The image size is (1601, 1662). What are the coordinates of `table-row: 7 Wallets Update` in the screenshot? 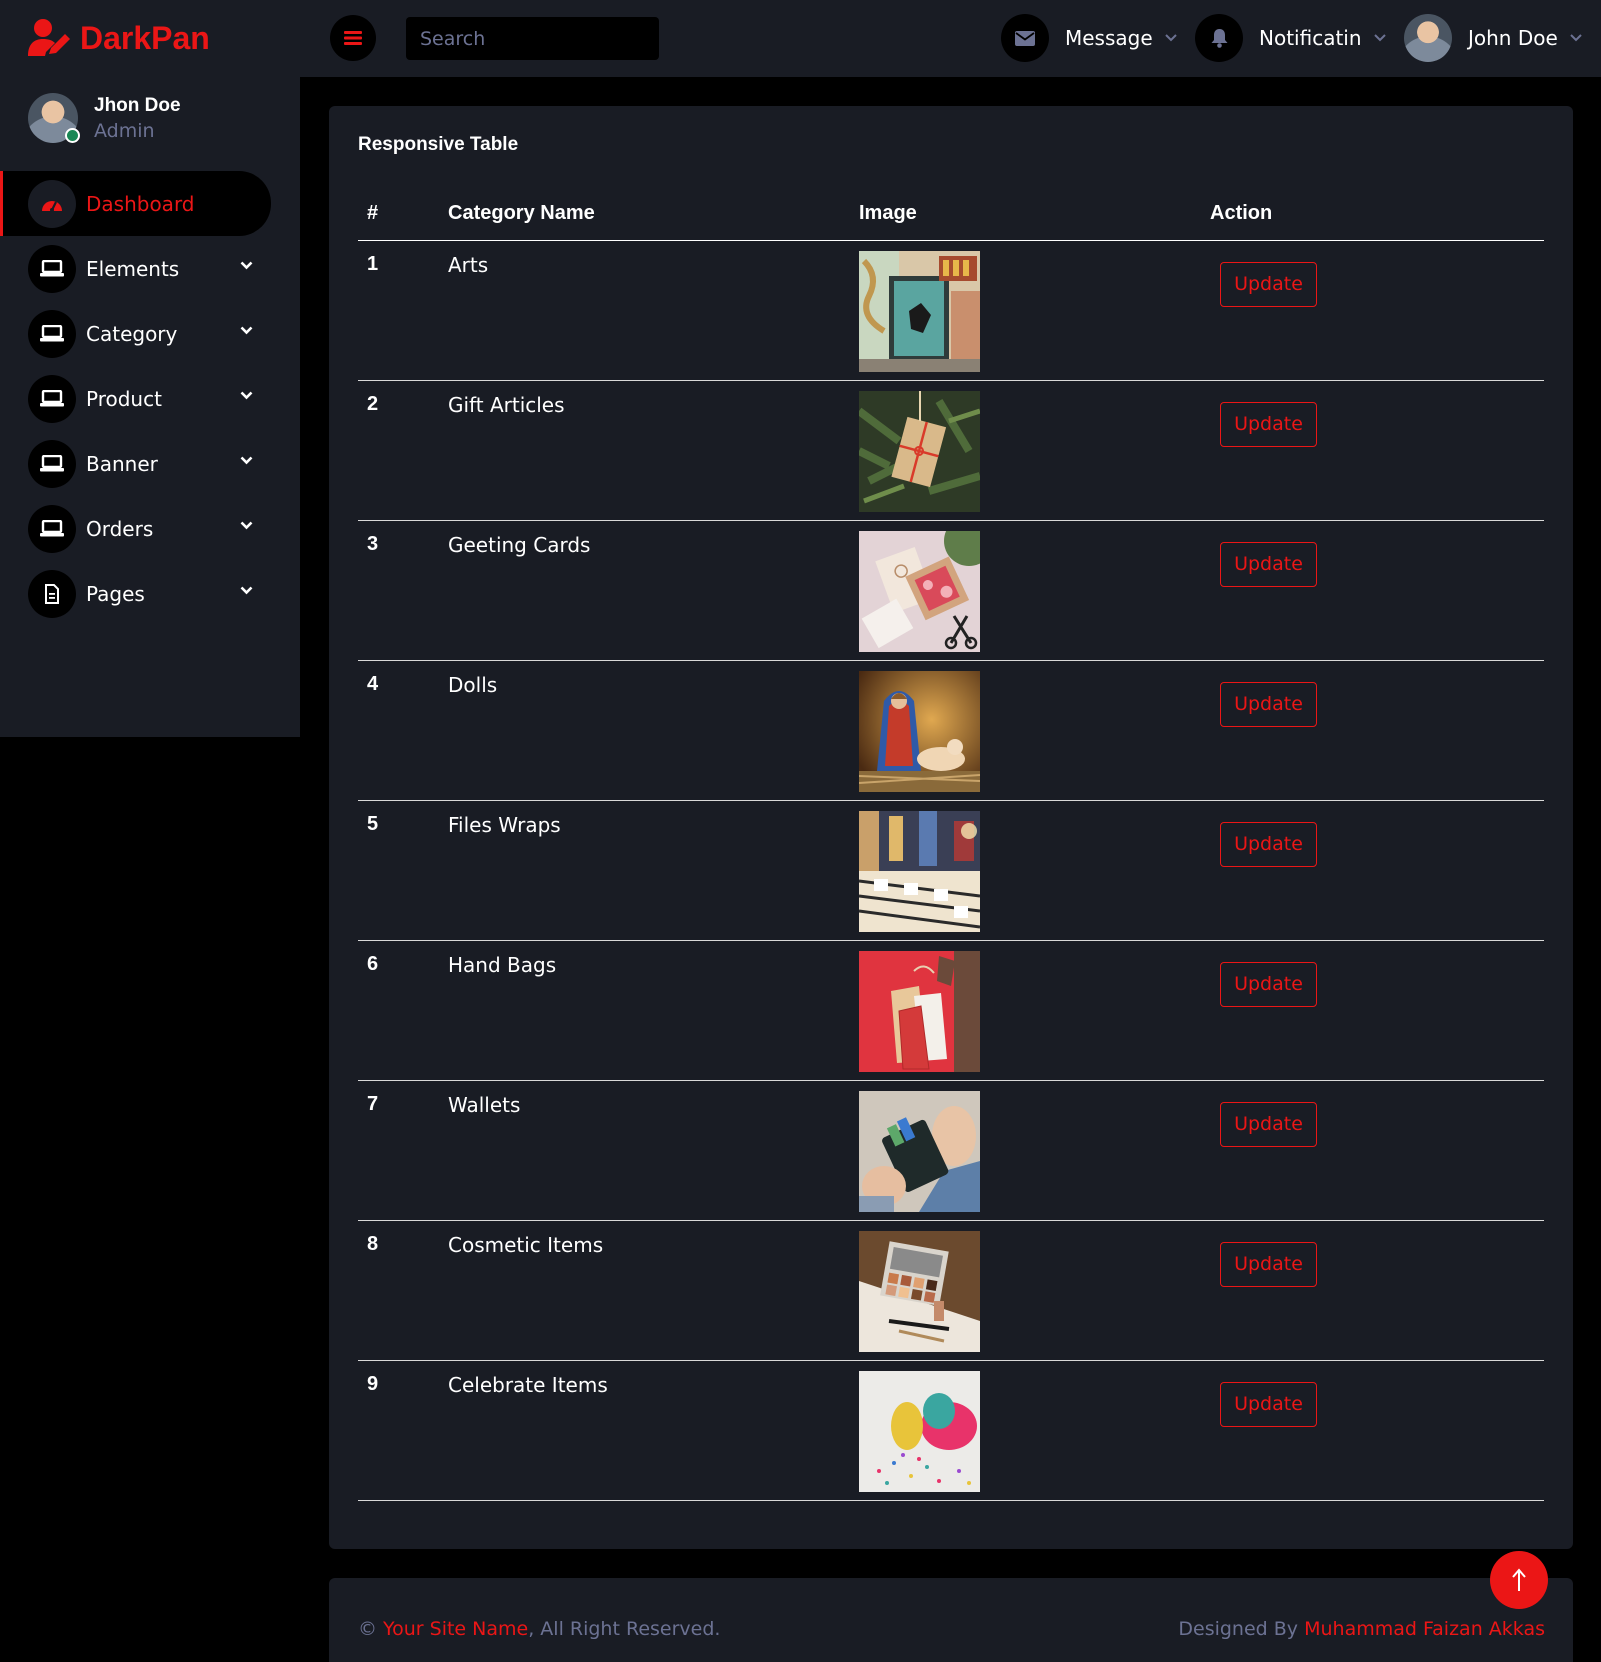 It's located at (951, 1150).